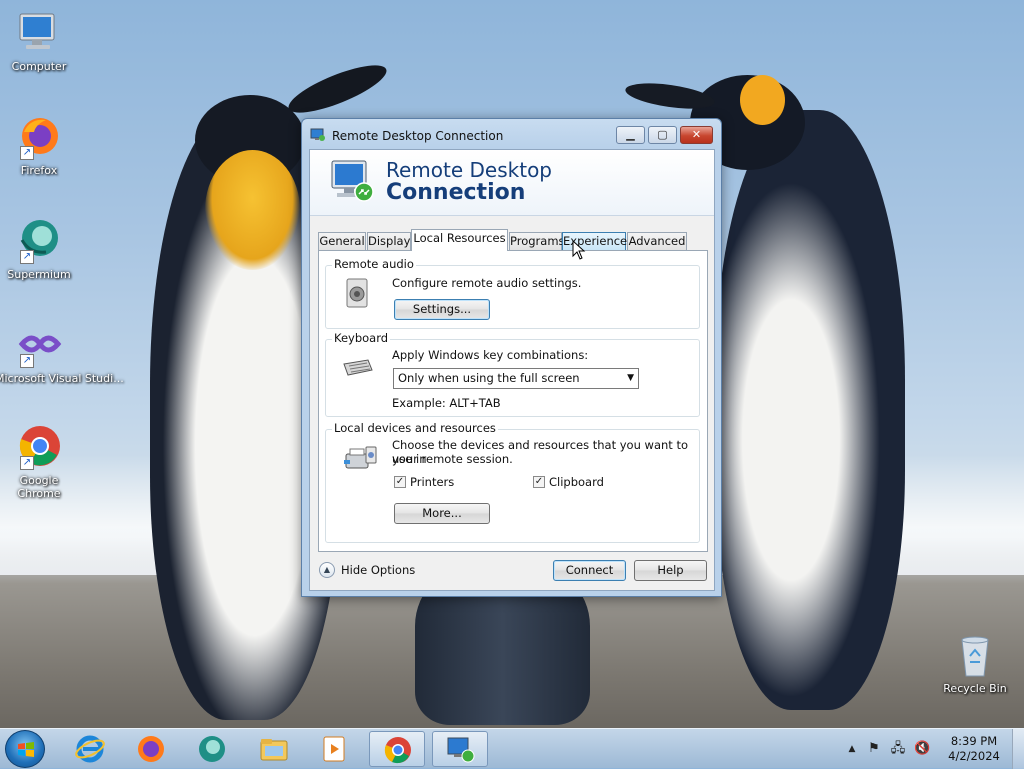  Describe the element at coordinates (670, 96) in the screenshot. I see `wallpaper-penguin-right-beak` at that location.